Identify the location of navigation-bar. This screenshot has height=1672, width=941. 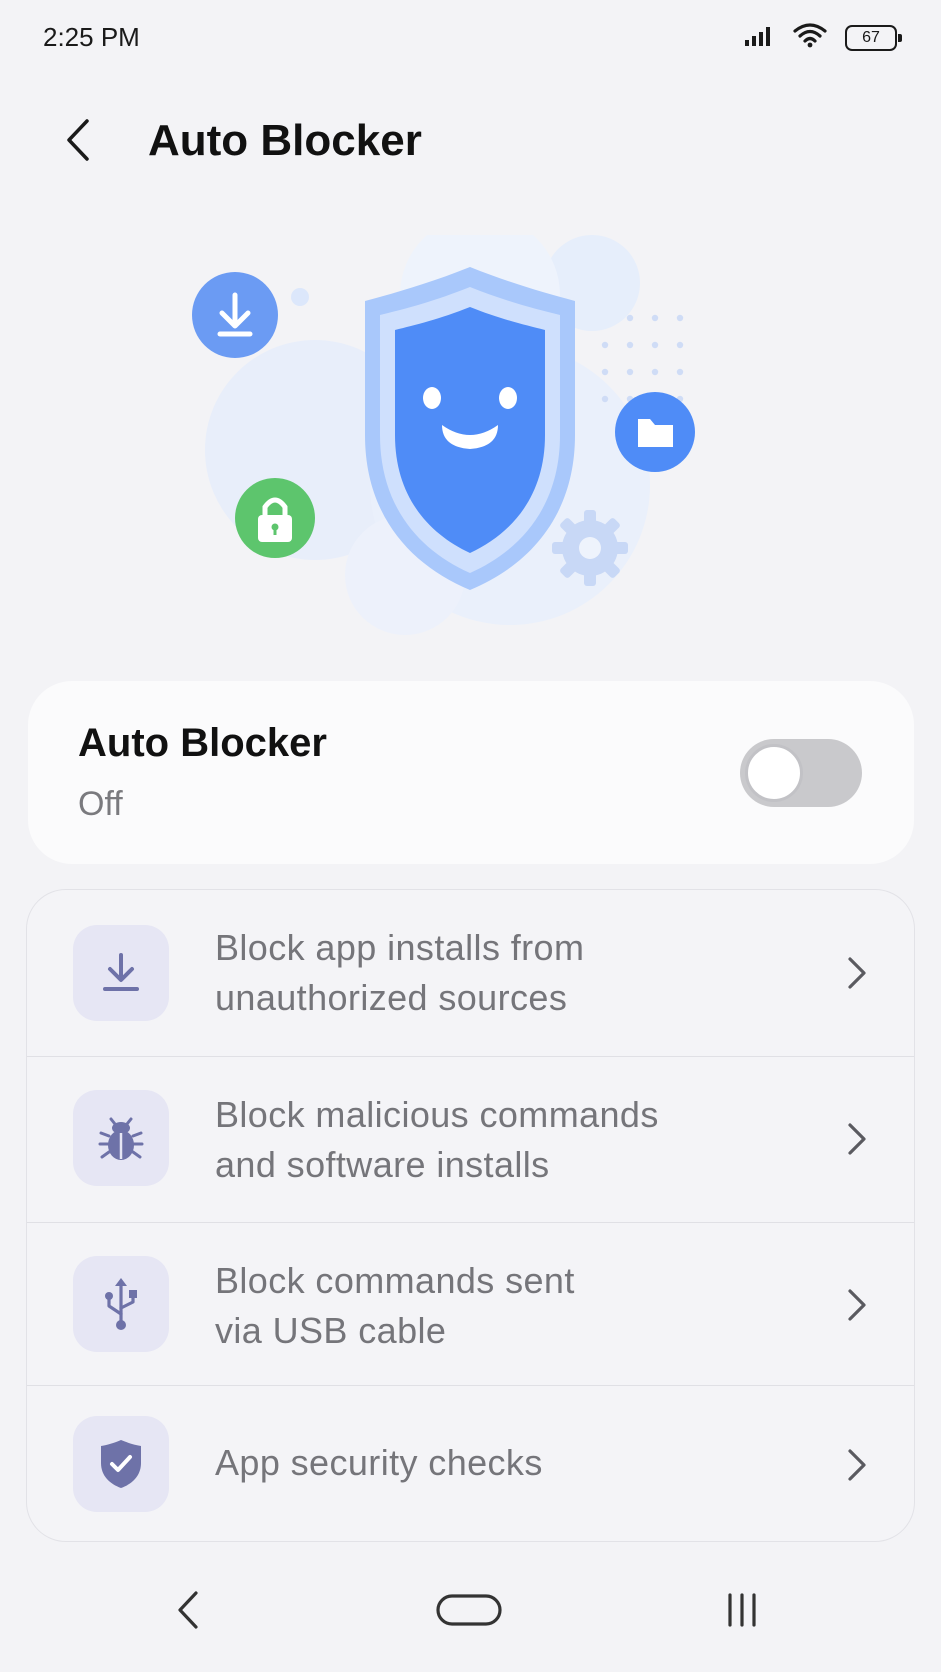
(470, 1610).